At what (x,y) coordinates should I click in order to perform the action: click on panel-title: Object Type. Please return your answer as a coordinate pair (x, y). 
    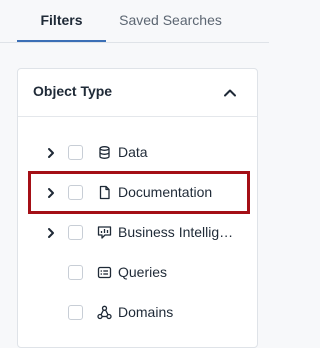
    Looking at the image, I should click on (73, 91).